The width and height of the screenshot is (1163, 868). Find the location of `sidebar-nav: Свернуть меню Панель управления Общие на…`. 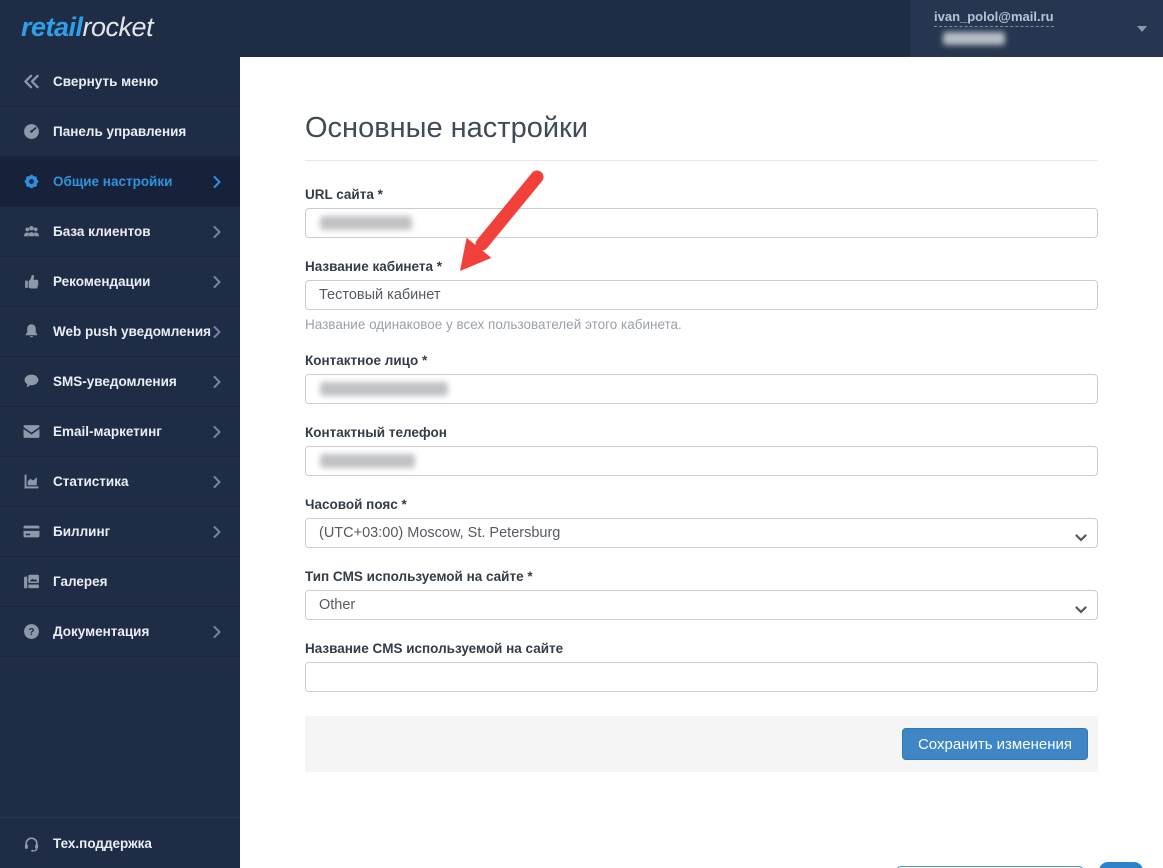

sidebar-nav: Свернуть меню Панель управления Общие на… is located at coordinates (120, 357).